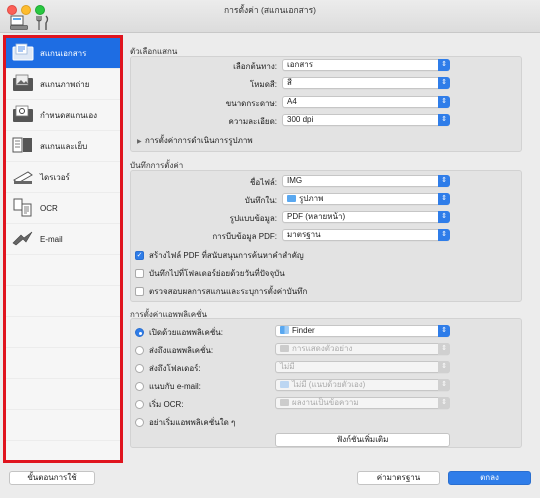 The image size is (540, 498). Describe the element at coordinates (139, 368) in the screenshot. I see `send-to-folder-radio` at that location.